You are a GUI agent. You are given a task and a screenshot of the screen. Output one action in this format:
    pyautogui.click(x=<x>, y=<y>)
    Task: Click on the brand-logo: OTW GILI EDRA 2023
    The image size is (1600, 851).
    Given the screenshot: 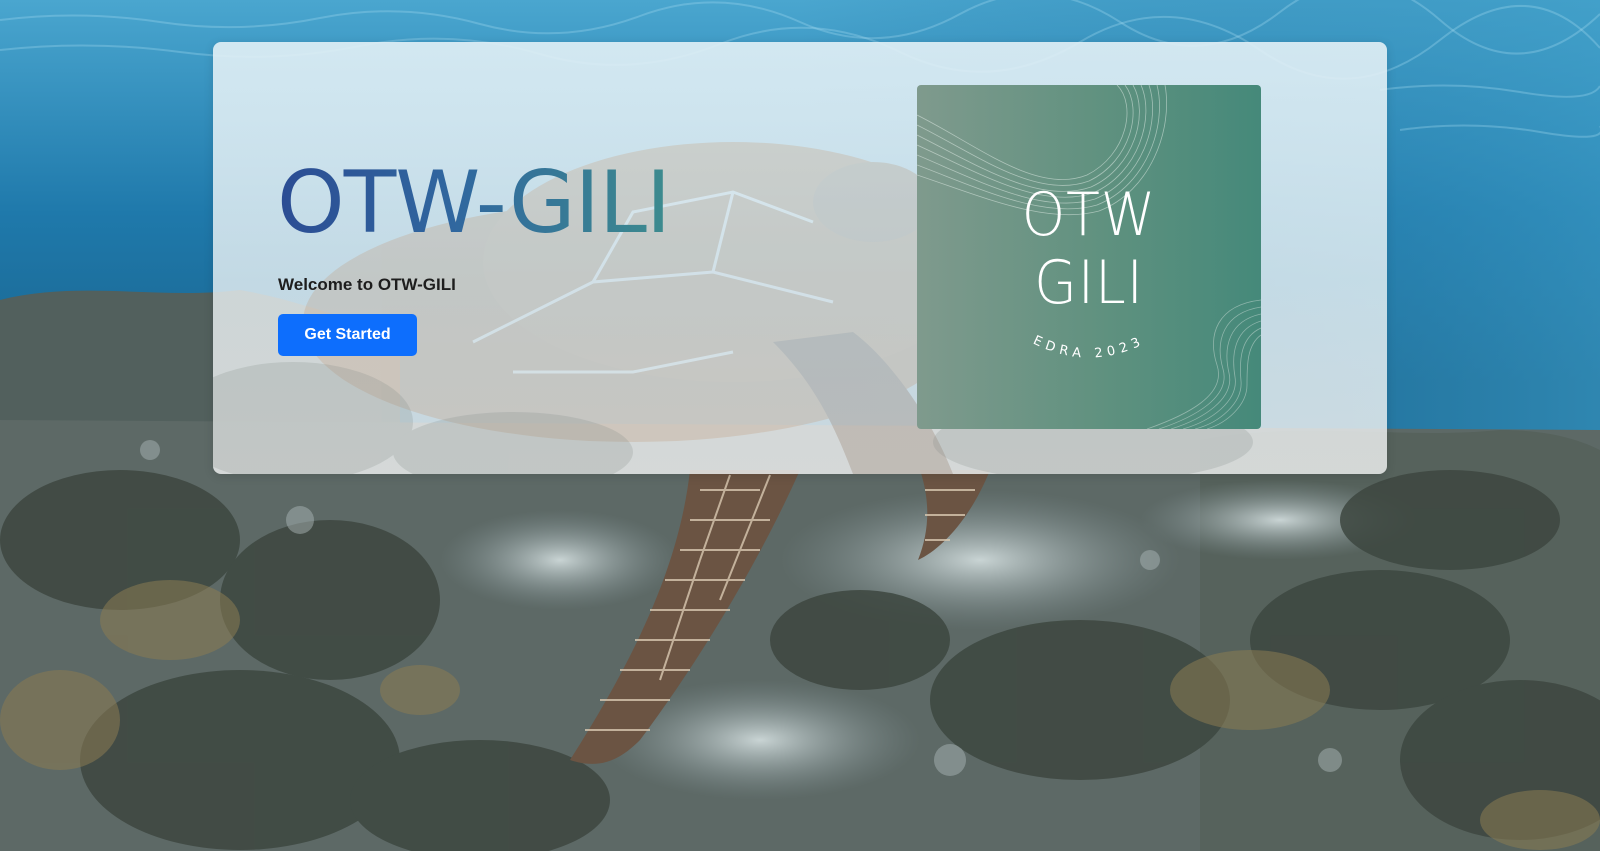 What is the action you would take?
    pyautogui.click(x=1089, y=257)
    